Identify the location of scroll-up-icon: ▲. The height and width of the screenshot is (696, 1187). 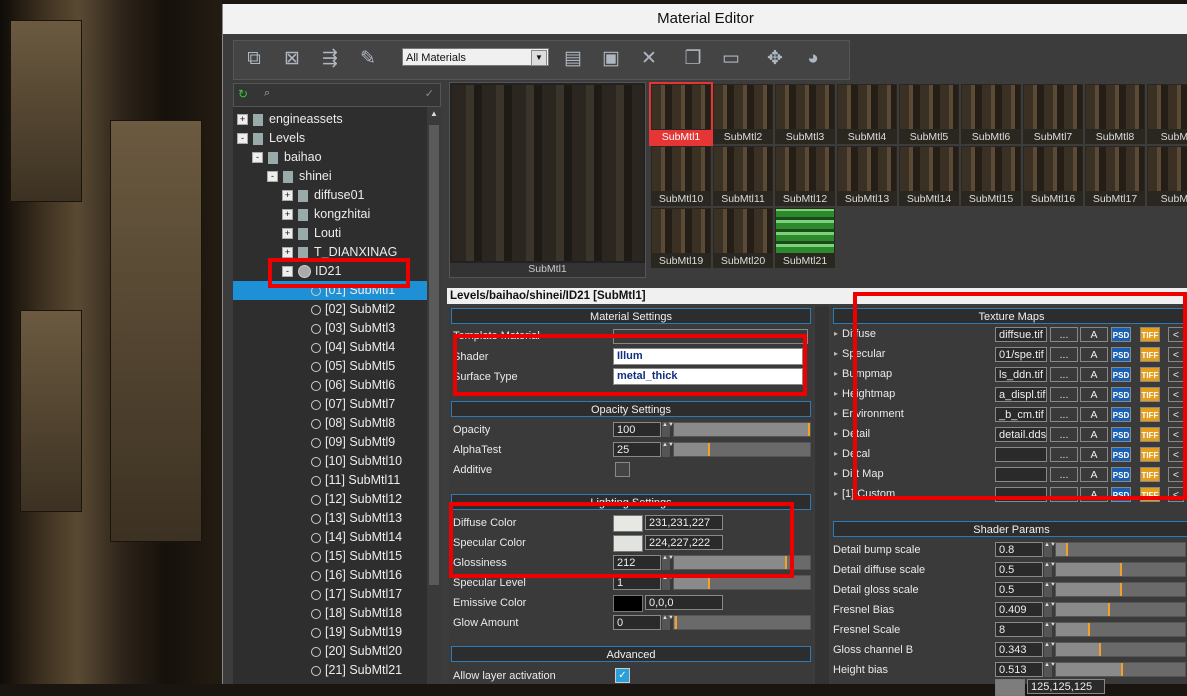
(434, 113).